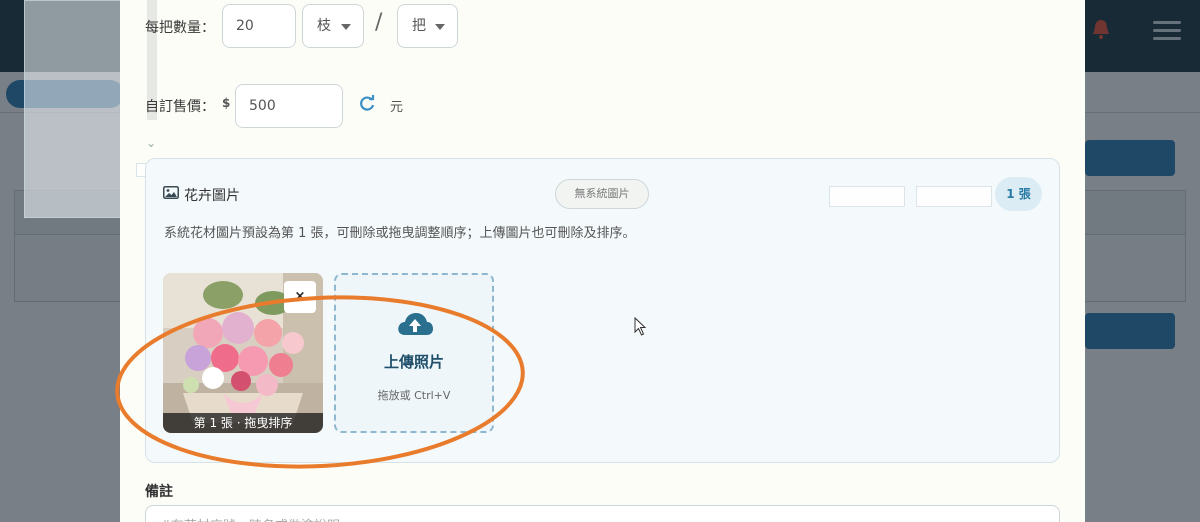 The image size is (1200, 522). I want to click on photo-caption: 第 1 張 · 拖曳排序, so click(243, 423).